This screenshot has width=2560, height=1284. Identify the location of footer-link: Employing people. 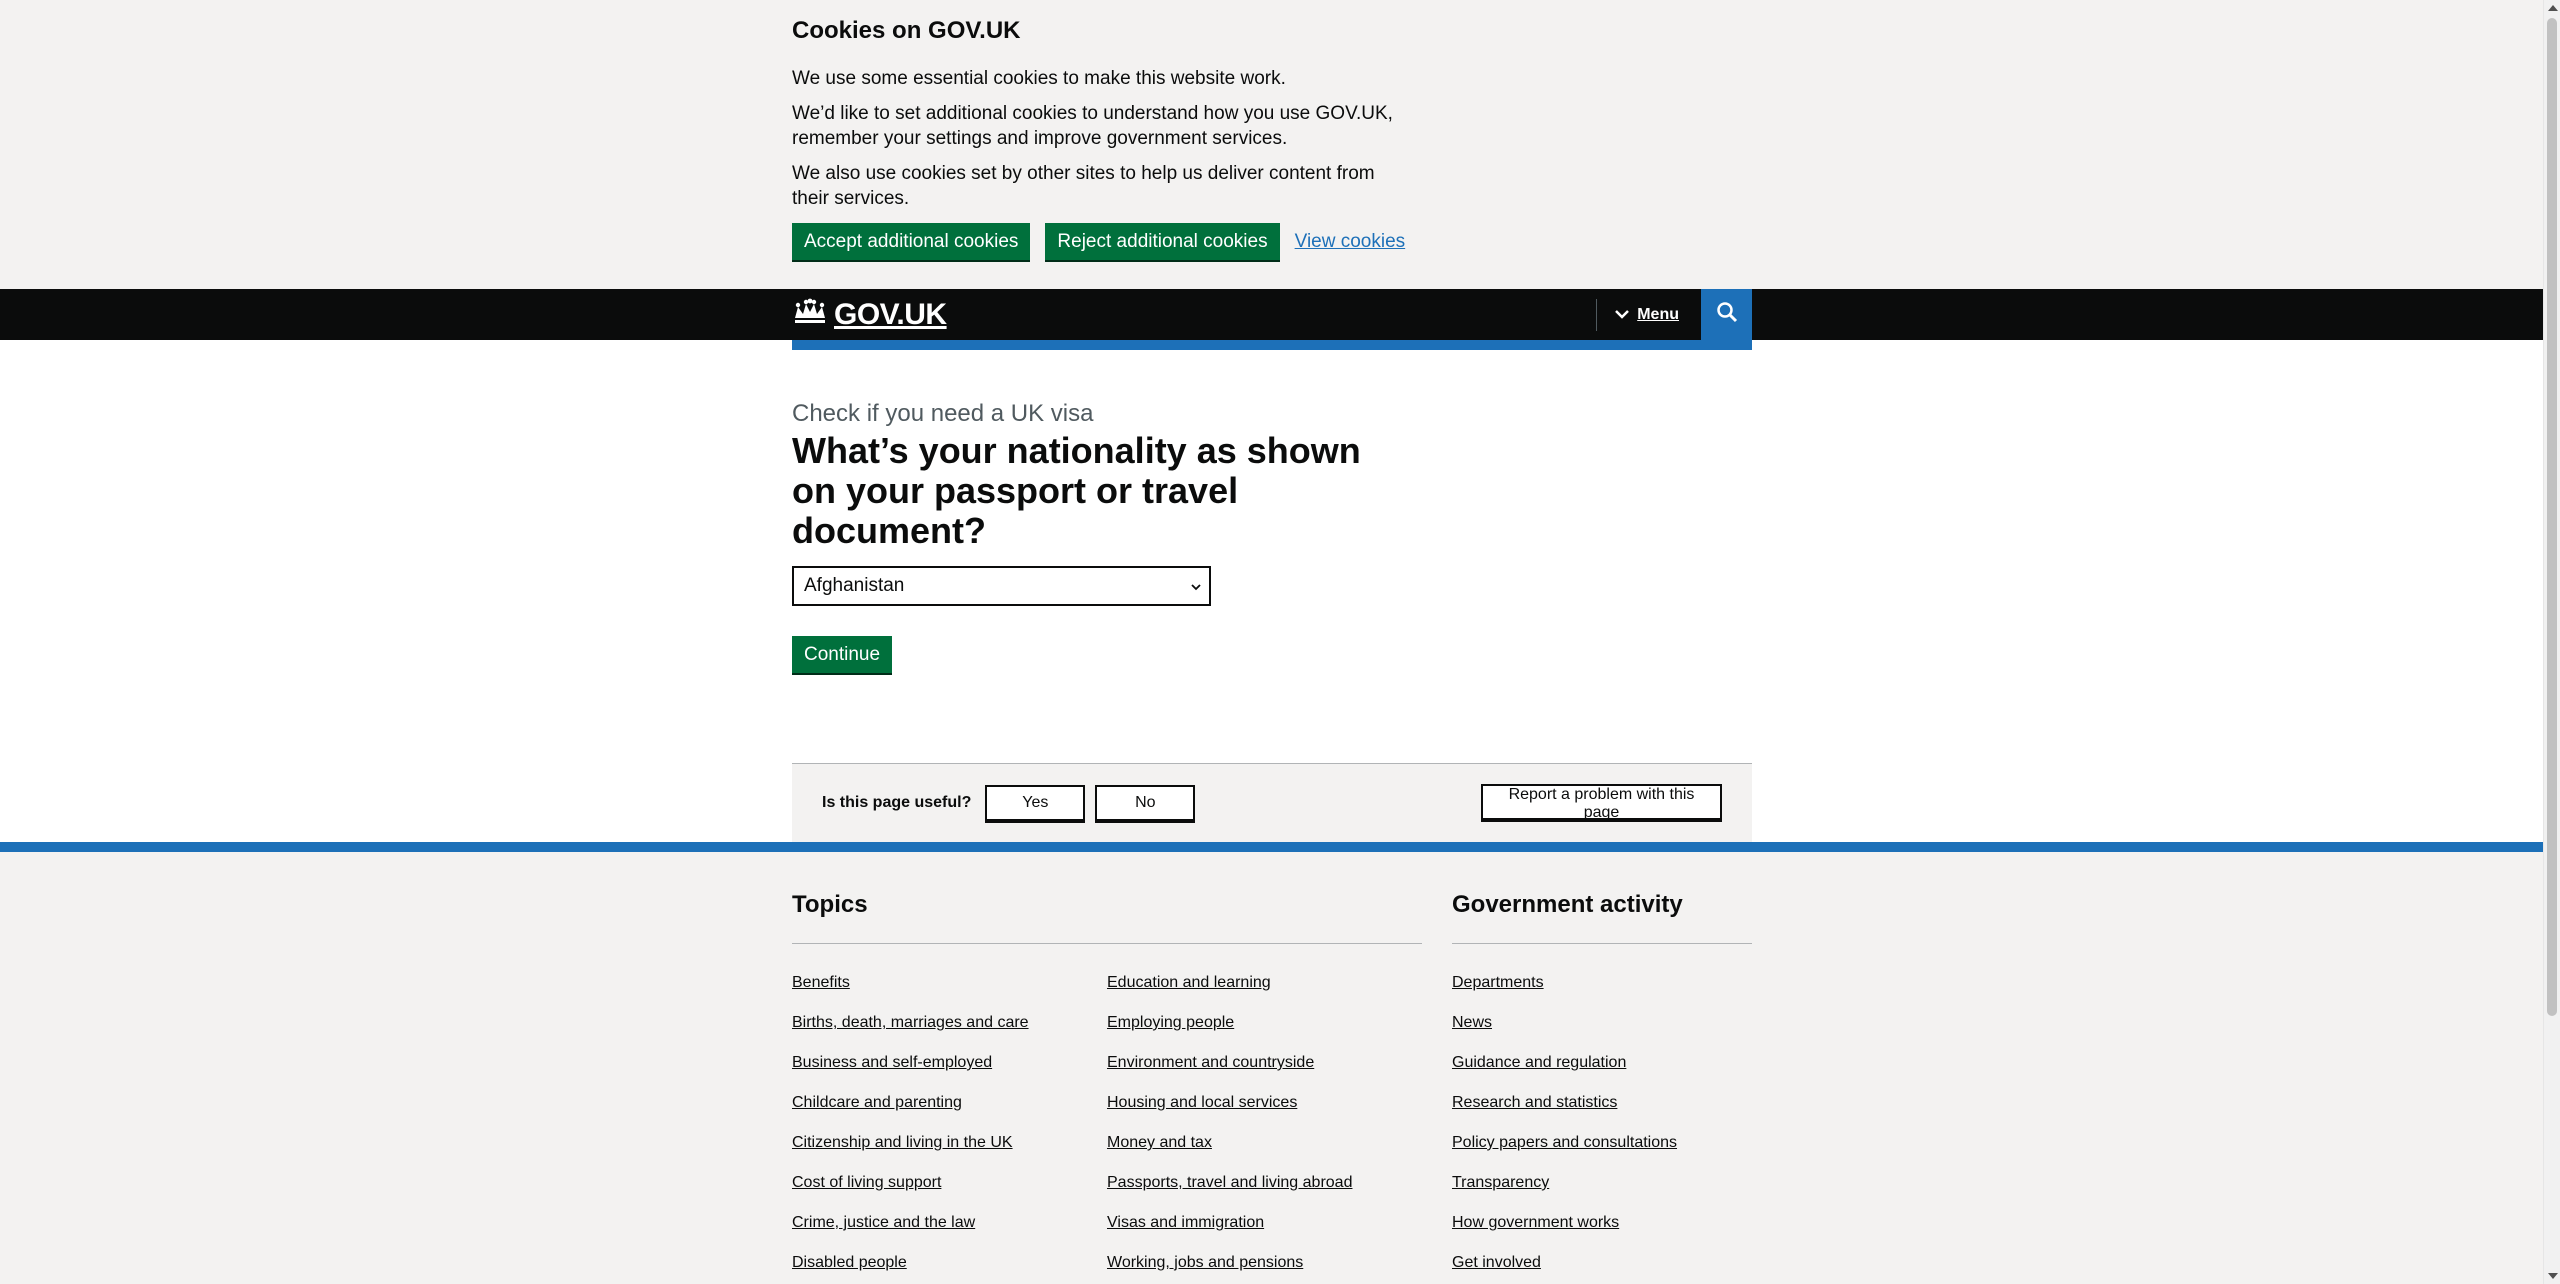
(1170, 1022).